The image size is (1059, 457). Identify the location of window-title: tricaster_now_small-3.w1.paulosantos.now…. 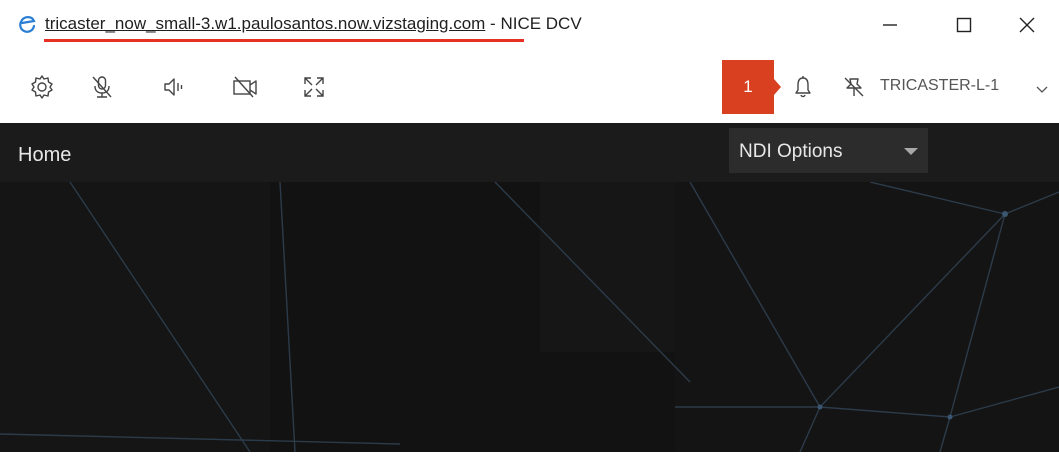
(313, 24).